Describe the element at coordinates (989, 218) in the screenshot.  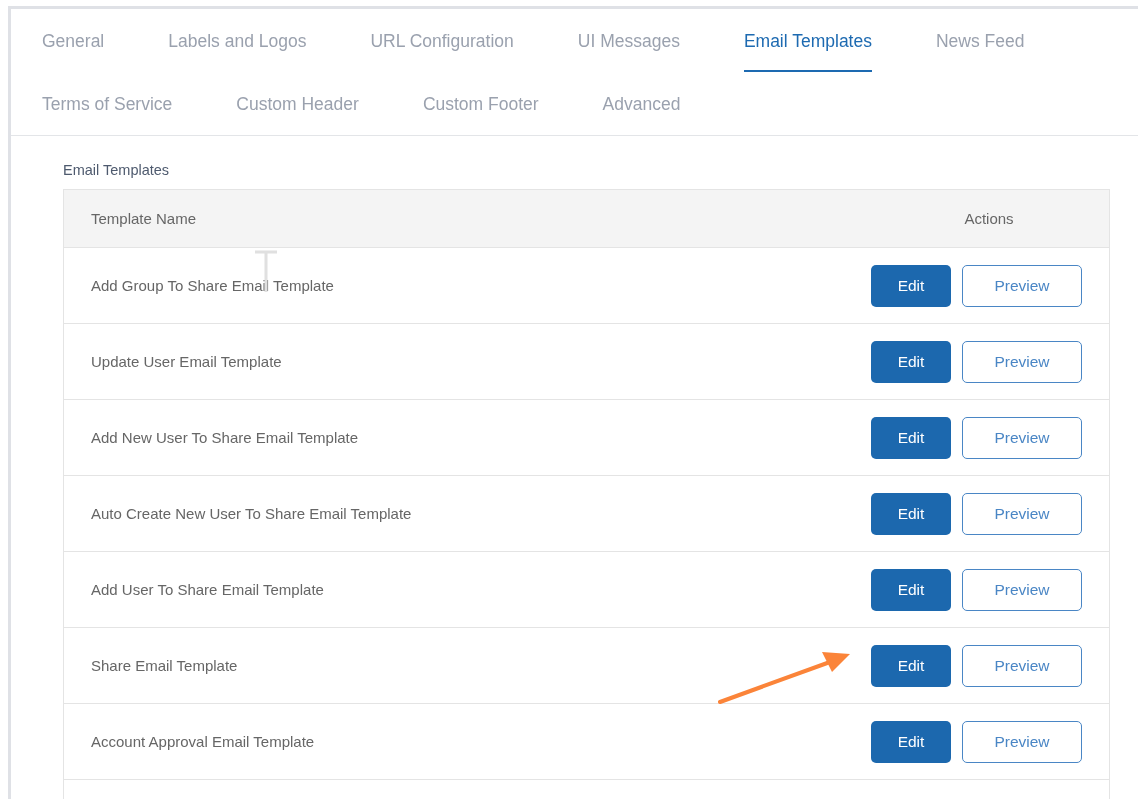
I see `column-header: Actions` at that location.